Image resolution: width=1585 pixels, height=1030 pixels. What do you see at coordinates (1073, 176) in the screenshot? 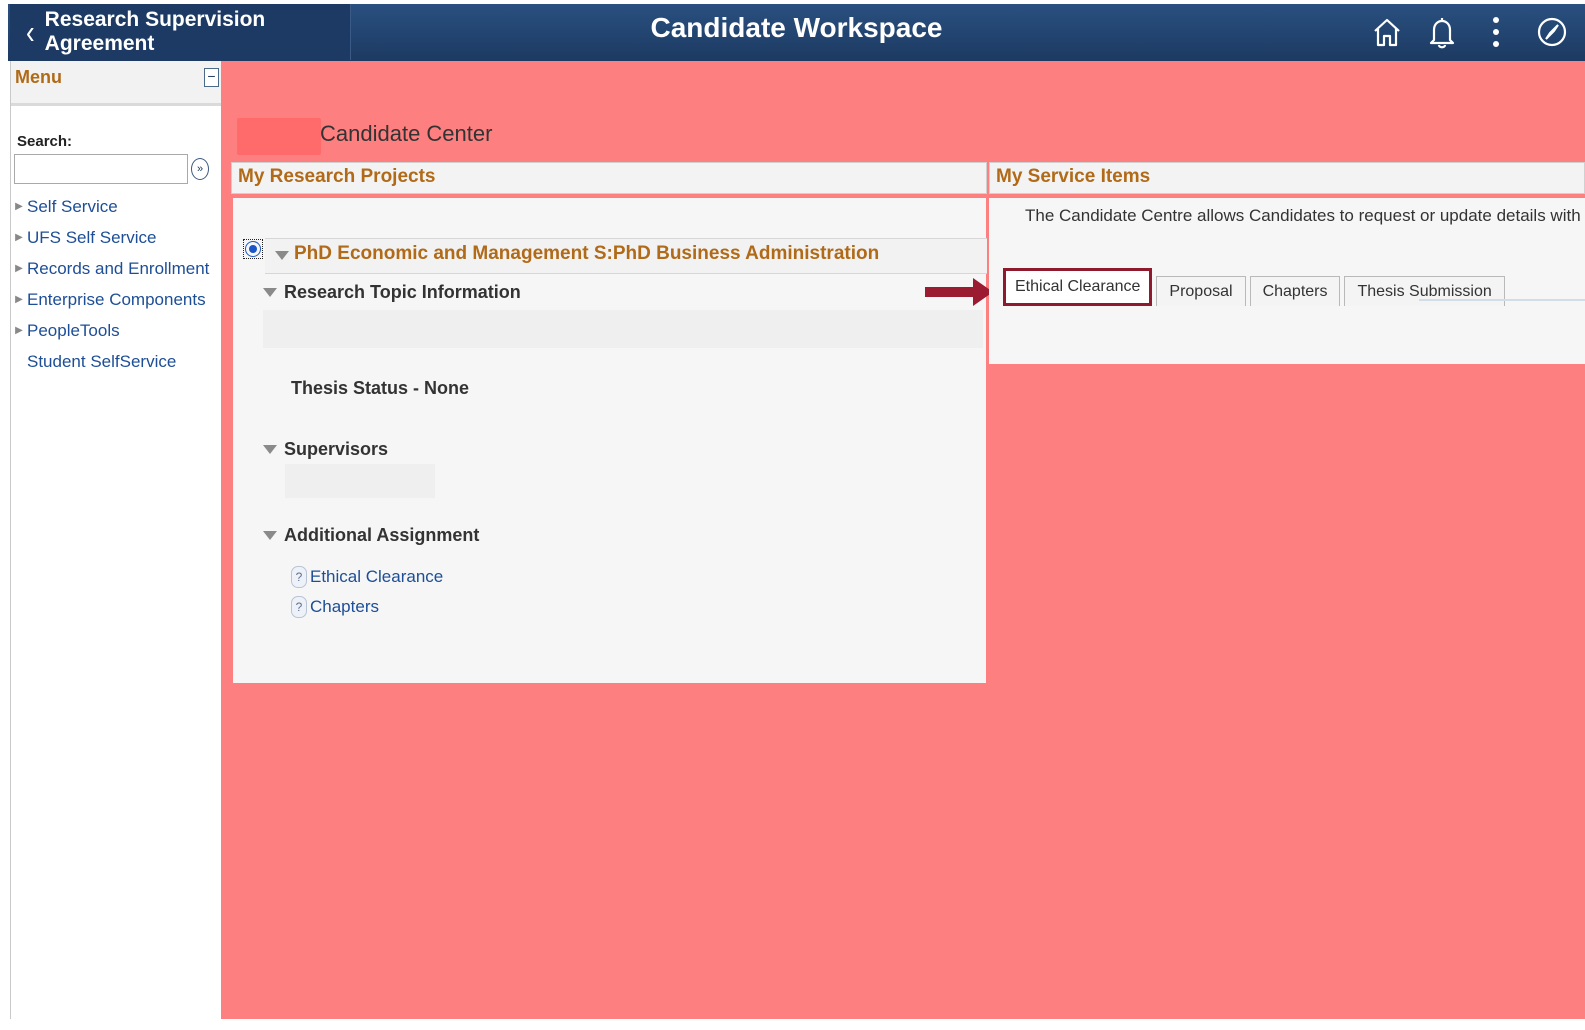
I see `service-items-title: My Service Items` at bounding box center [1073, 176].